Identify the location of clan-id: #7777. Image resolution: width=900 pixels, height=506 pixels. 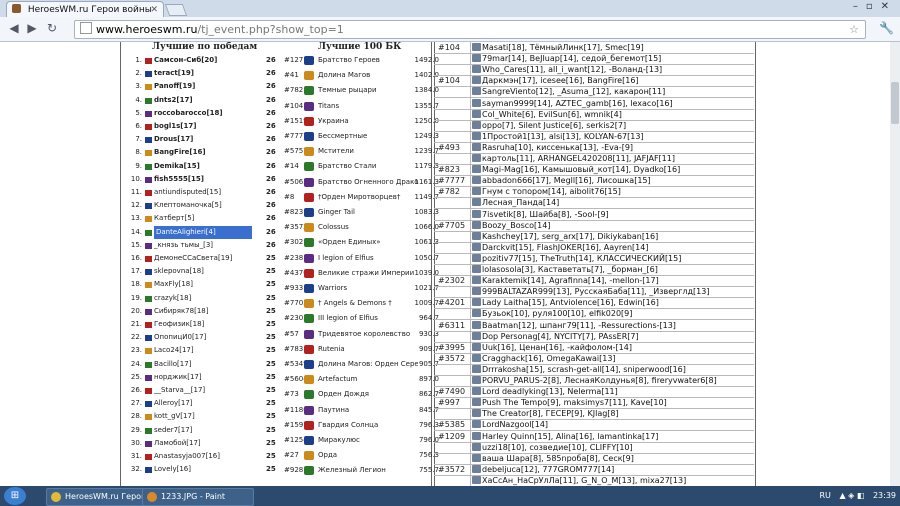
(302, 136).